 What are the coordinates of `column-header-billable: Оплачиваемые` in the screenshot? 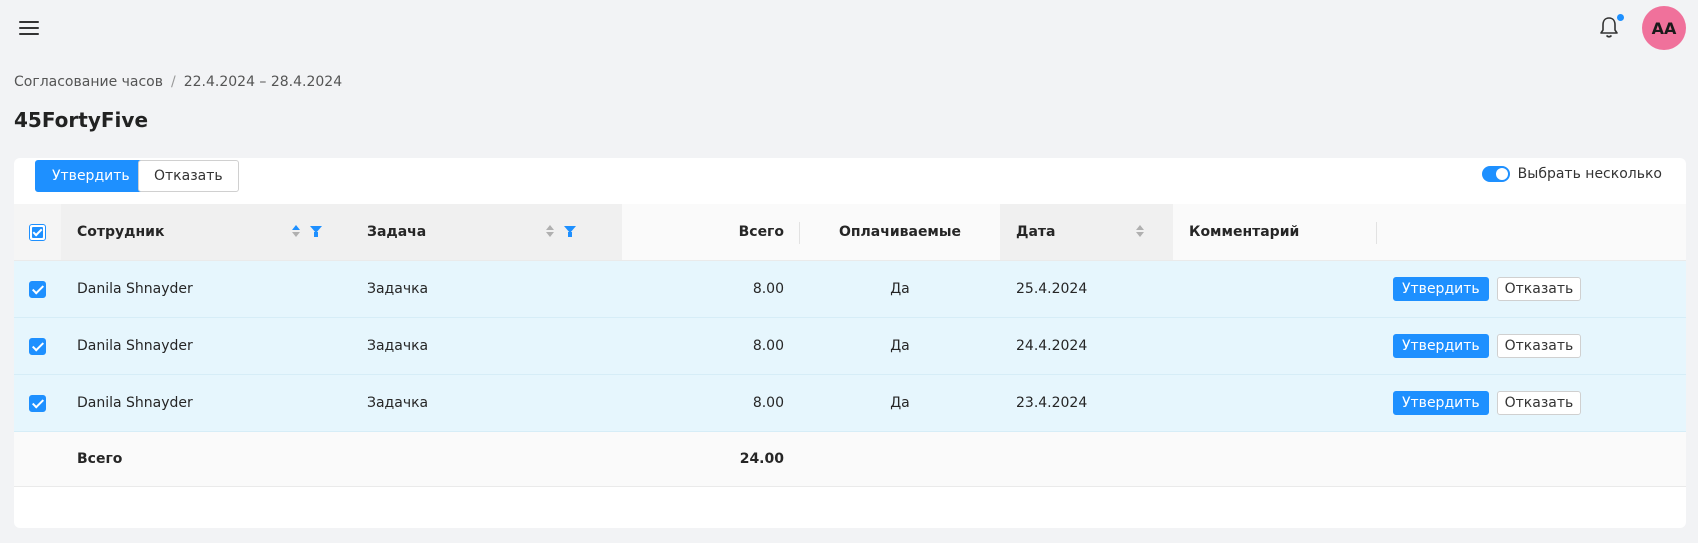 It's located at (900, 232).